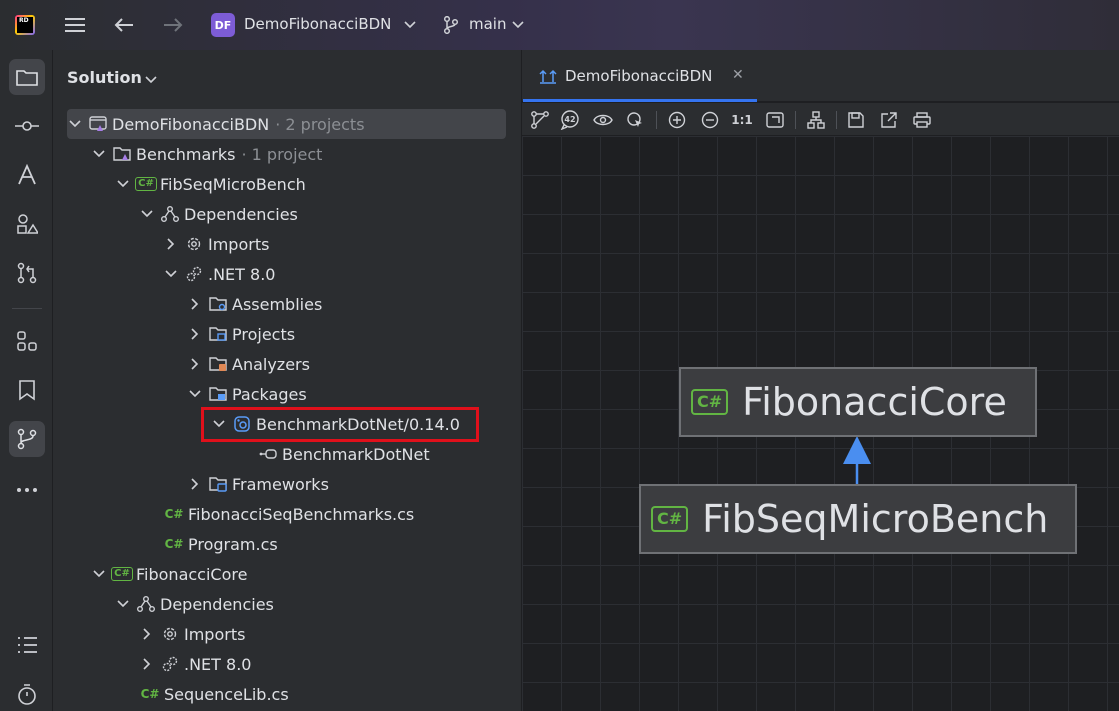 This screenshot has width=1119, height=711. I want to click on structure-icon, so click(27, 224).